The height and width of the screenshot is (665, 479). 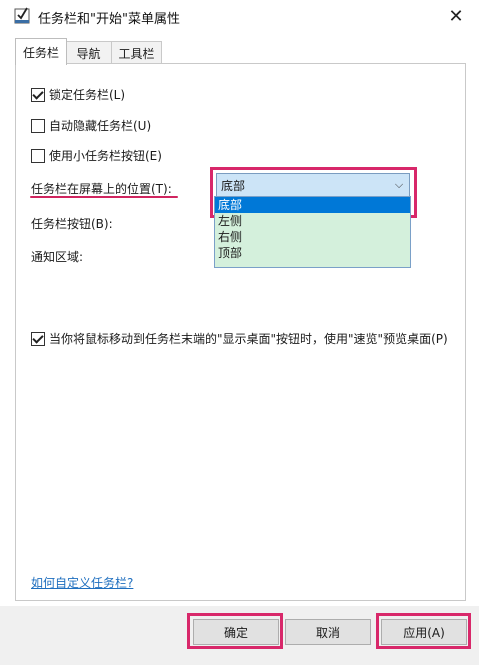 I want to click on lock-taskbar-checkbox, so click(x=38, y=94).